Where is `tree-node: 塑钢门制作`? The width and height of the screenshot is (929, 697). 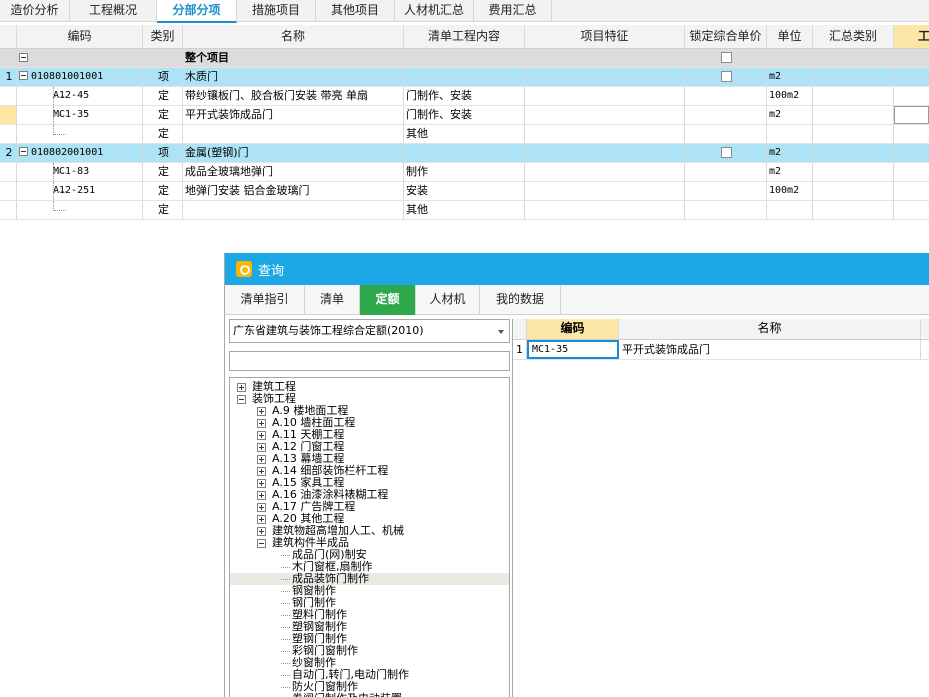
tree-node: 塑钢门制作 is located at coordinates (369, 639).